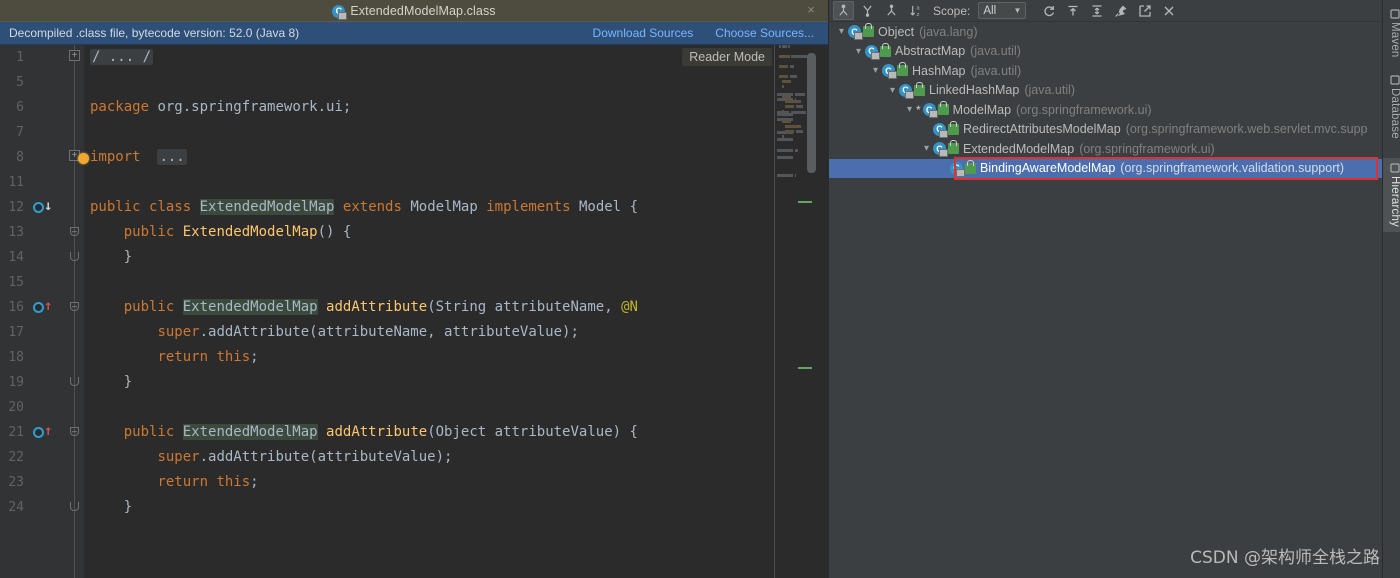 The image size is (1400, 578). What do you see at coordinates (1105, 71) in the screenshot?
I see `hierarchy-node: C HashMap (java.util)` at bounding box center [1105, 71].